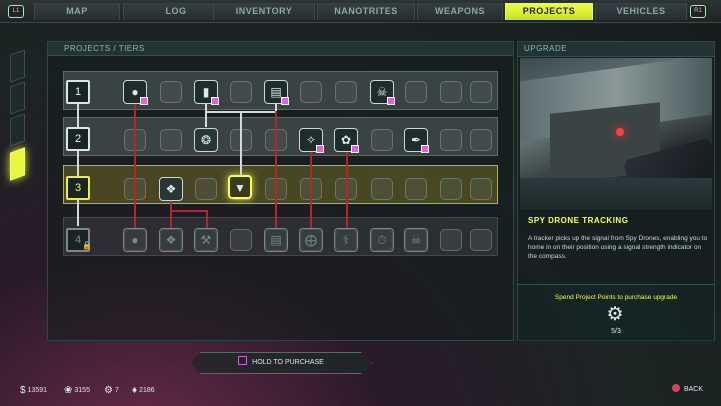  Describe the element at coordinates (366, 11) in the screenshot. I see `tab-nanotrites: NANOTRITES` at that location.